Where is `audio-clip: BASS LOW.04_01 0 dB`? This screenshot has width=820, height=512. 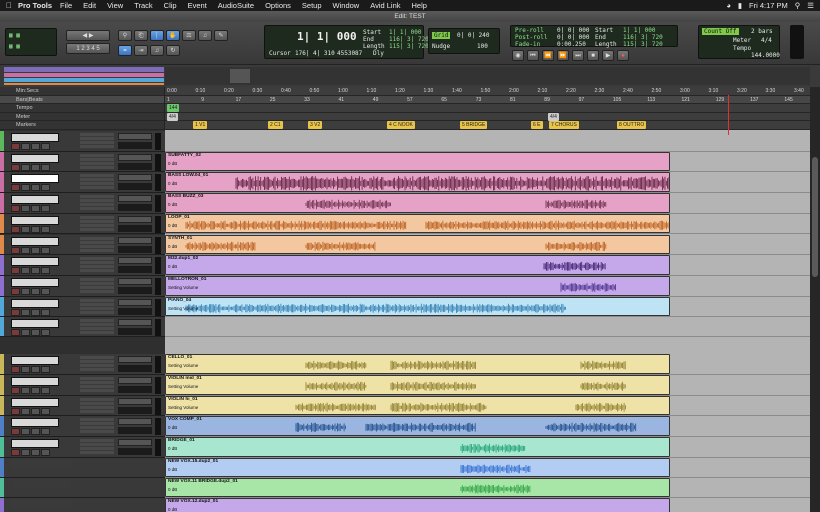
audio-clip: BASS LOW.04_01 0 dB is located at coordinates (417, 182).